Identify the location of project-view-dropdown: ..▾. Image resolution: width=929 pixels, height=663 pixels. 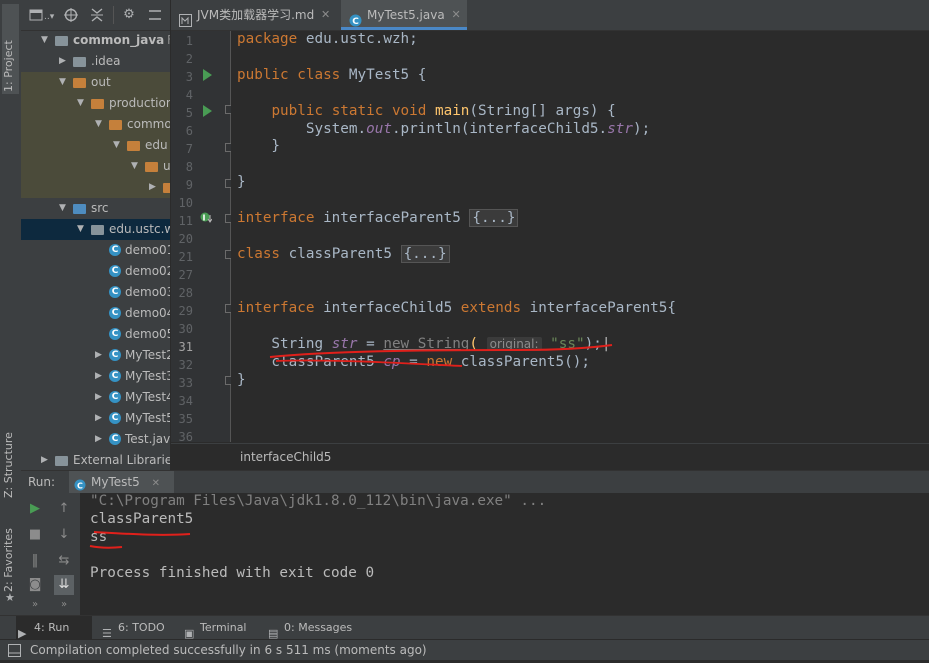
(42, 15).